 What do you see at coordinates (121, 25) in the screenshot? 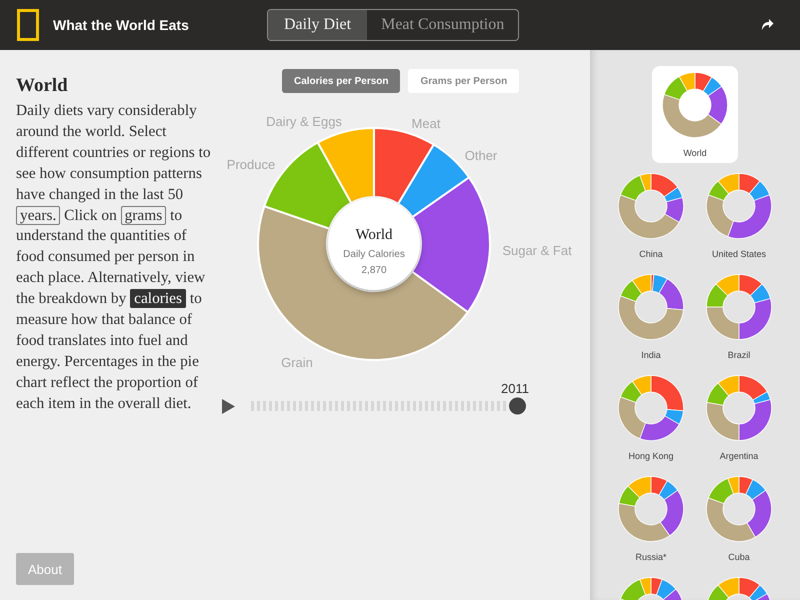
I see `app-title: What the World Eats` at bounding box center [121, 25].